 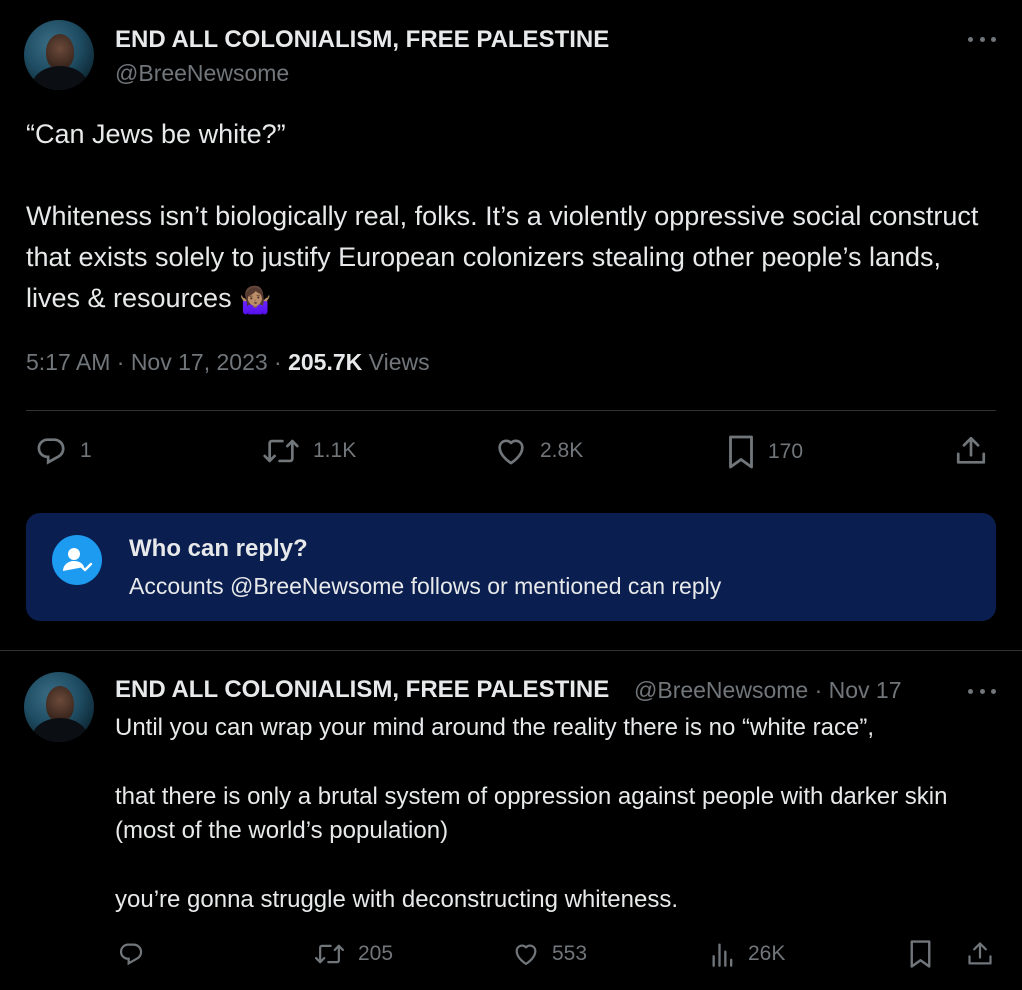 What do you see at coordinates (255, 300) in the screenshot?
I see `shrug-emoji-icon: 🤷🏽‍♀️` at bounding box center [255, 300].